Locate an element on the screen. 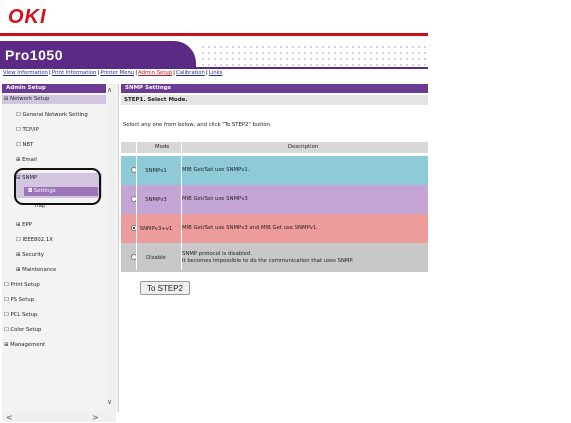  sidebar-item-epp: ⊞ EPP is located at coordinates (24, 225).